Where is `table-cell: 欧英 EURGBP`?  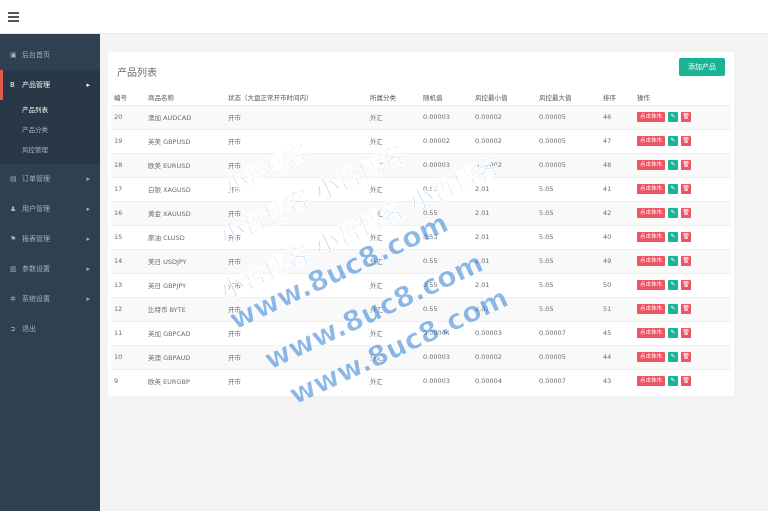 table-cell: 欧英 EURGBP is located at coordinates (185, 380).